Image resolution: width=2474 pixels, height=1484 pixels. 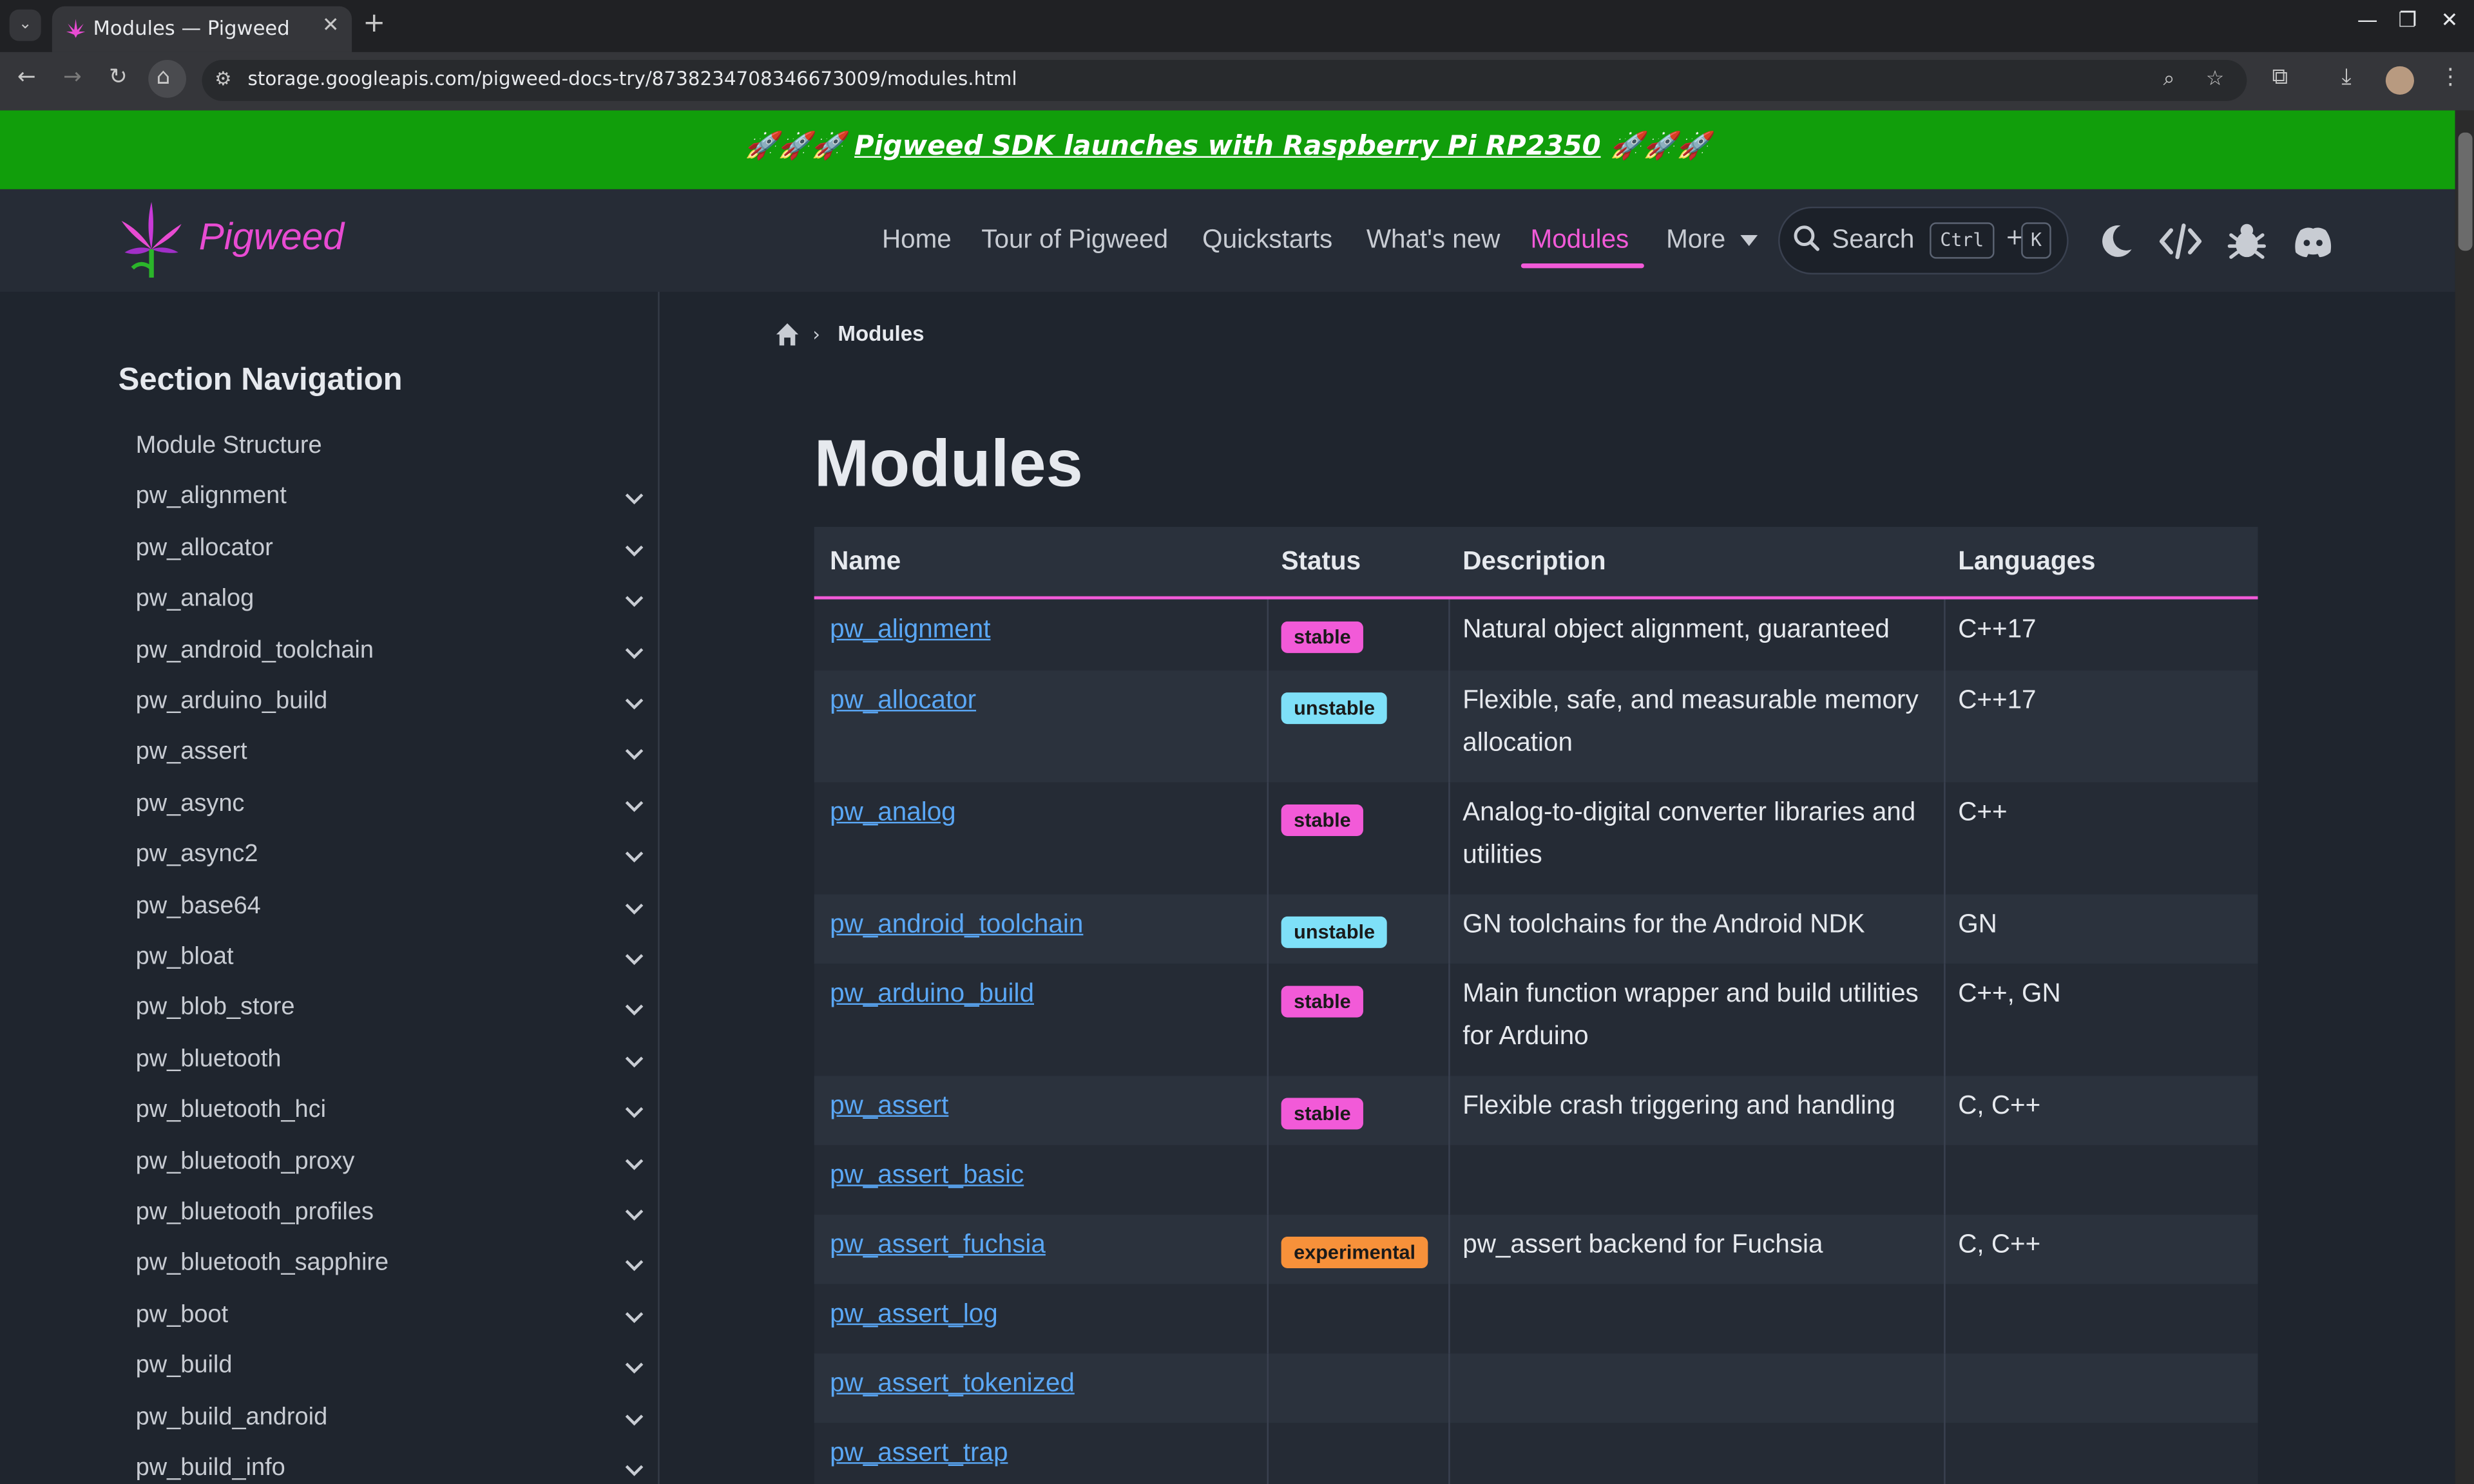 I want to click on sidebar-item: pw_bluetooth, so click(x=209, y=1059).